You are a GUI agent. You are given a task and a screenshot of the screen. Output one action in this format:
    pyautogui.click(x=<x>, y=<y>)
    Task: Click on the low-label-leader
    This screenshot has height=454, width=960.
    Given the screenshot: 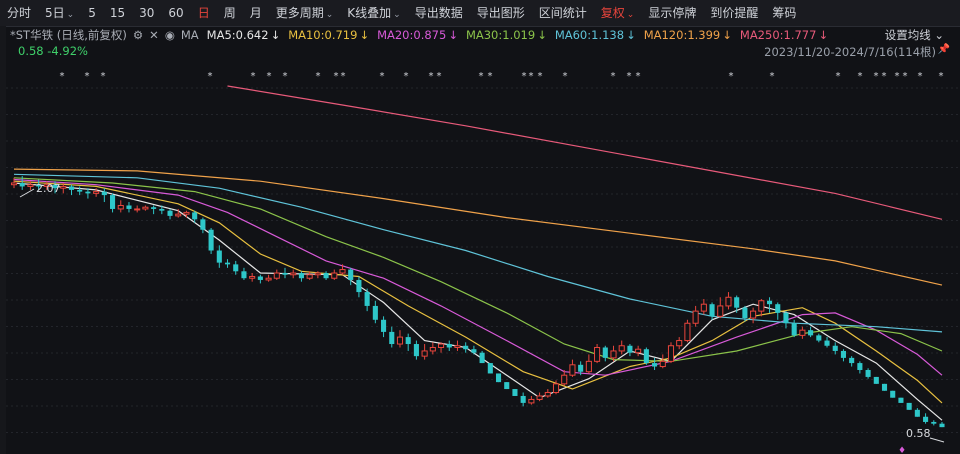 What is the action you would take?
    pyautogui.click(x=937, y=440)
    